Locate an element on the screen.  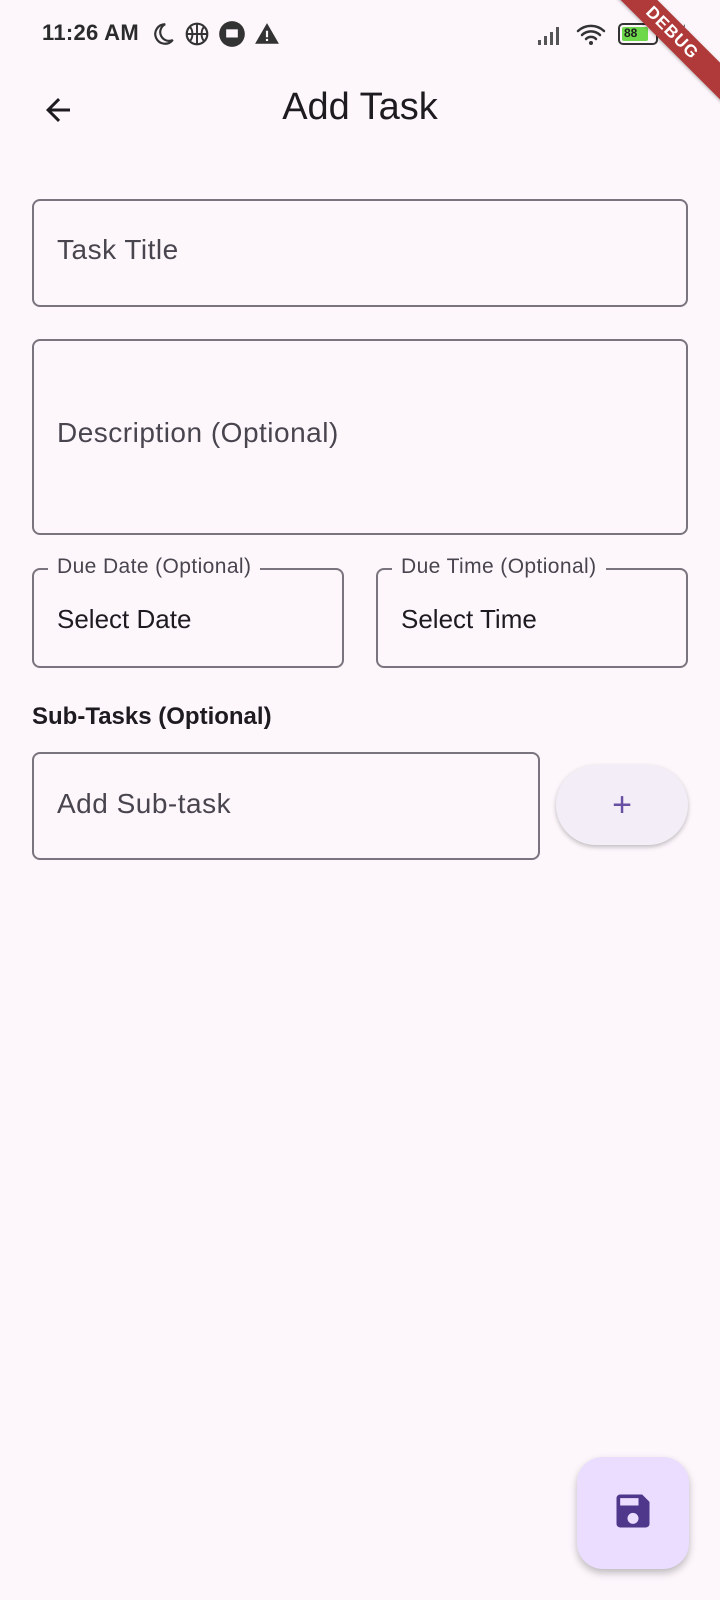
due-time-label: Due Time (Optional) is located at coordinates (499, 567).